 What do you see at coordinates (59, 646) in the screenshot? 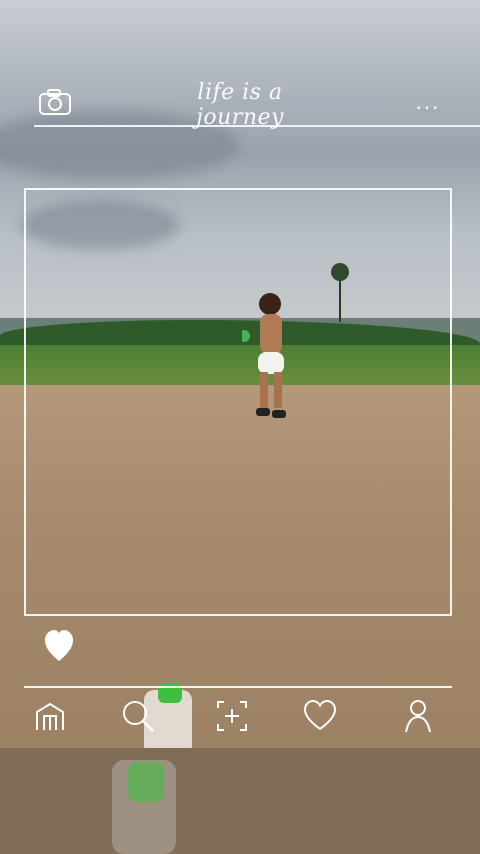
I see `heart-filled-icon` at bounding box center [59, 646].